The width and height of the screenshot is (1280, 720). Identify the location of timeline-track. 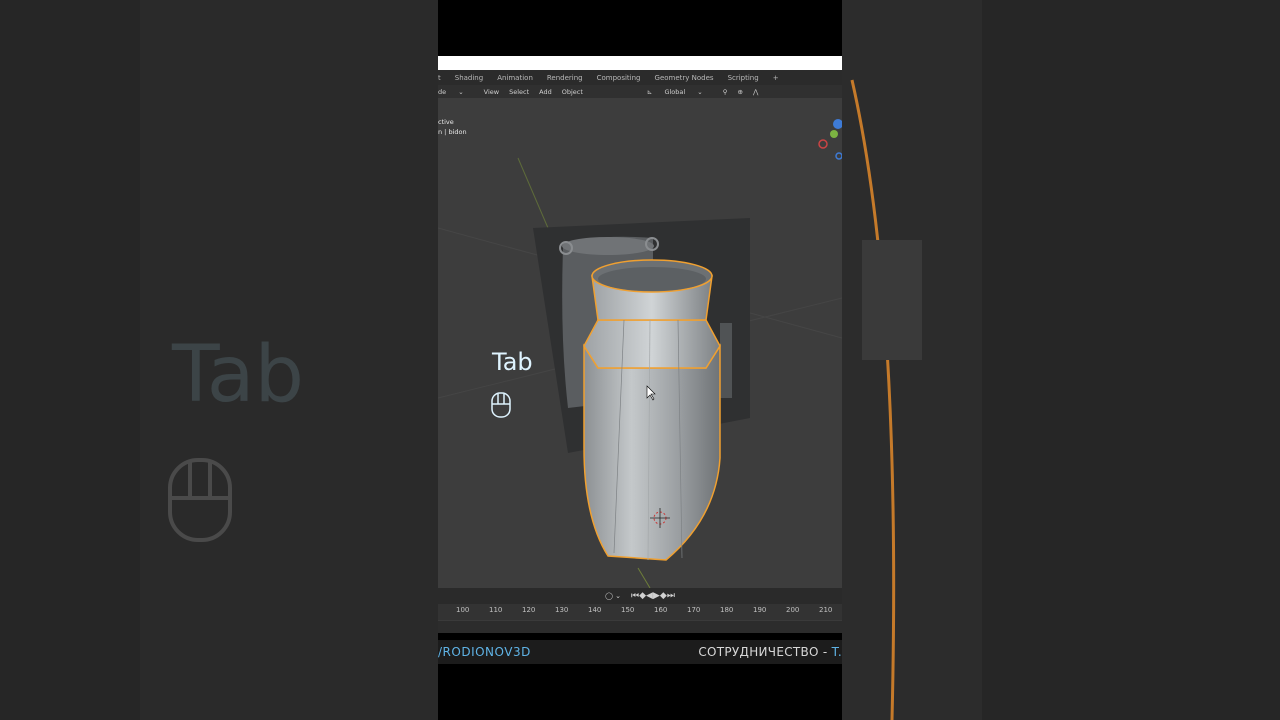
(640, 626).